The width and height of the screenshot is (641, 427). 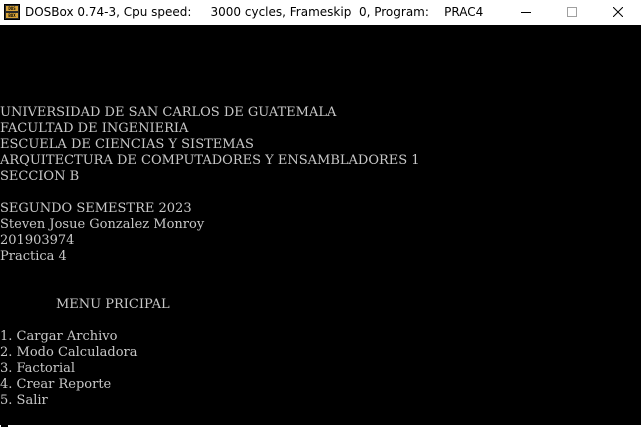 I want to click on title-cycles: 3000 cycles, Frameskip, so click(x=281, y=12).